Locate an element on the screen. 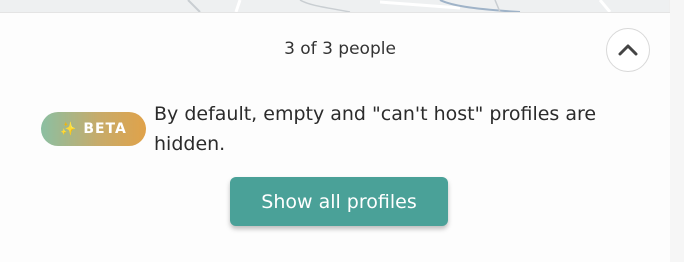 Image resolution: width=684 pixels, height=262 pixels. beta-badge-label: BETA is located at coordinates (105, 129).